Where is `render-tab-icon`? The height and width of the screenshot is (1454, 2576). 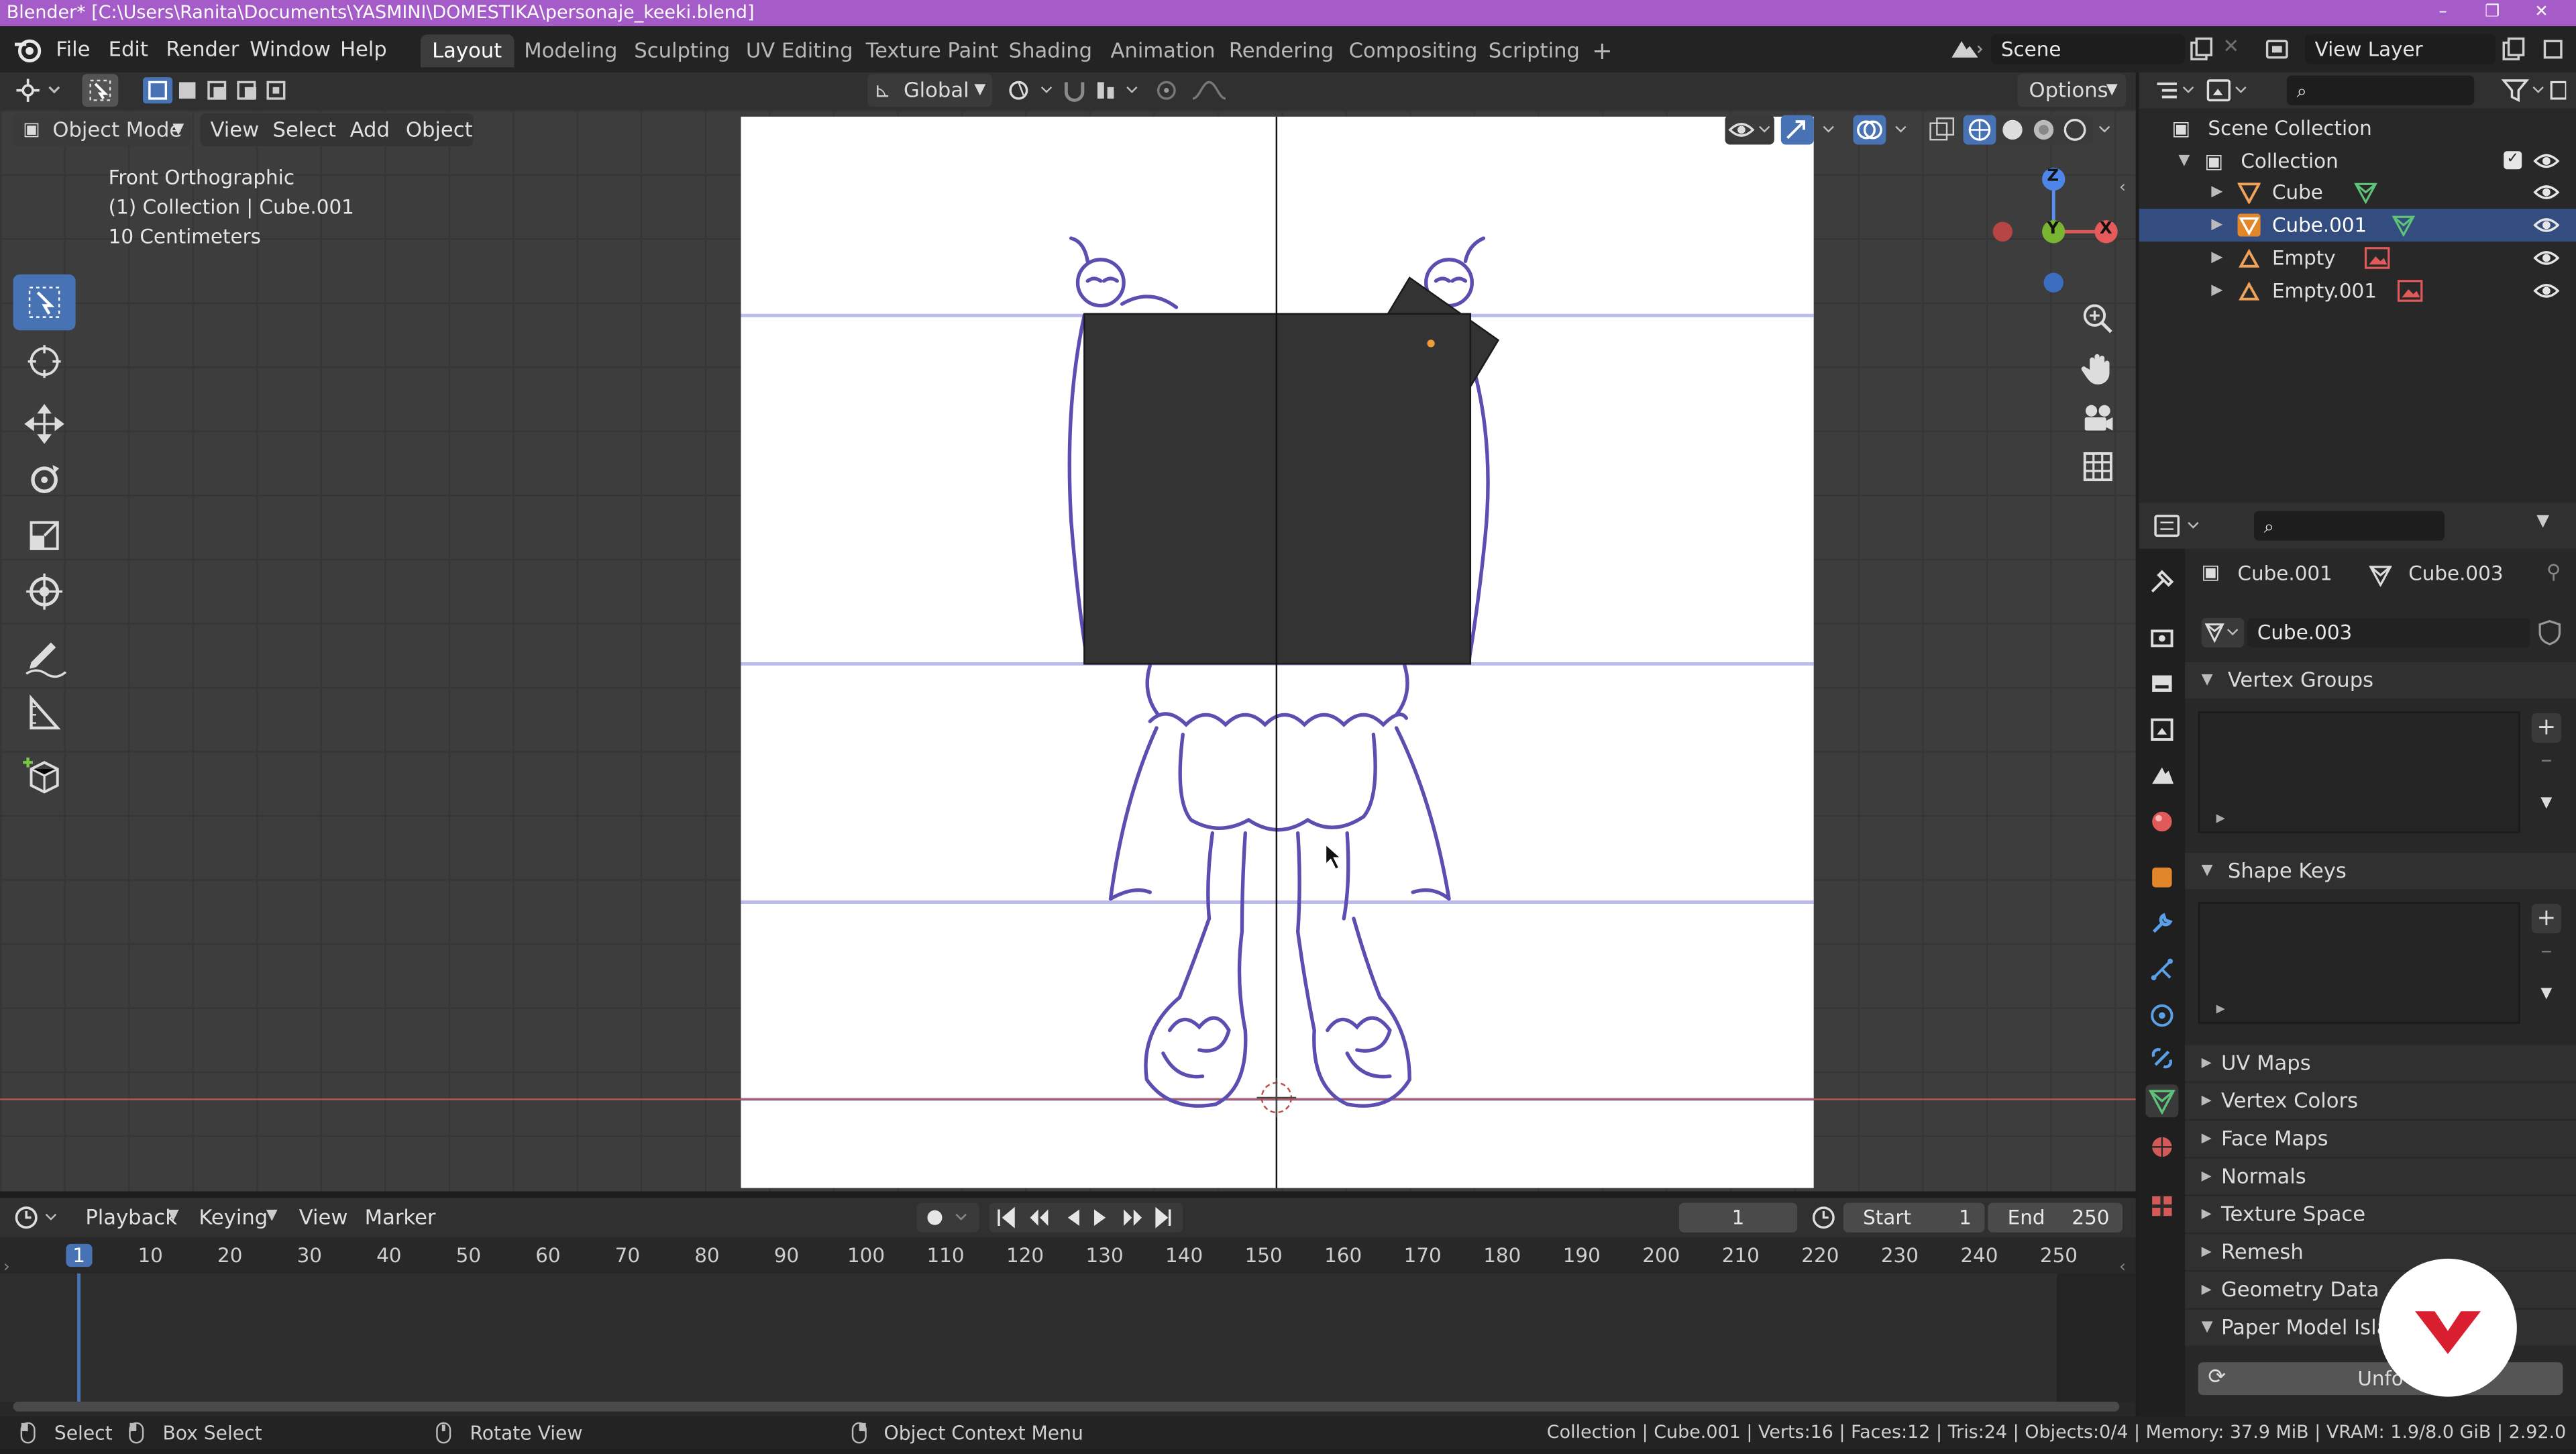 render-tab-icon is located at coordinates (2161, 638).